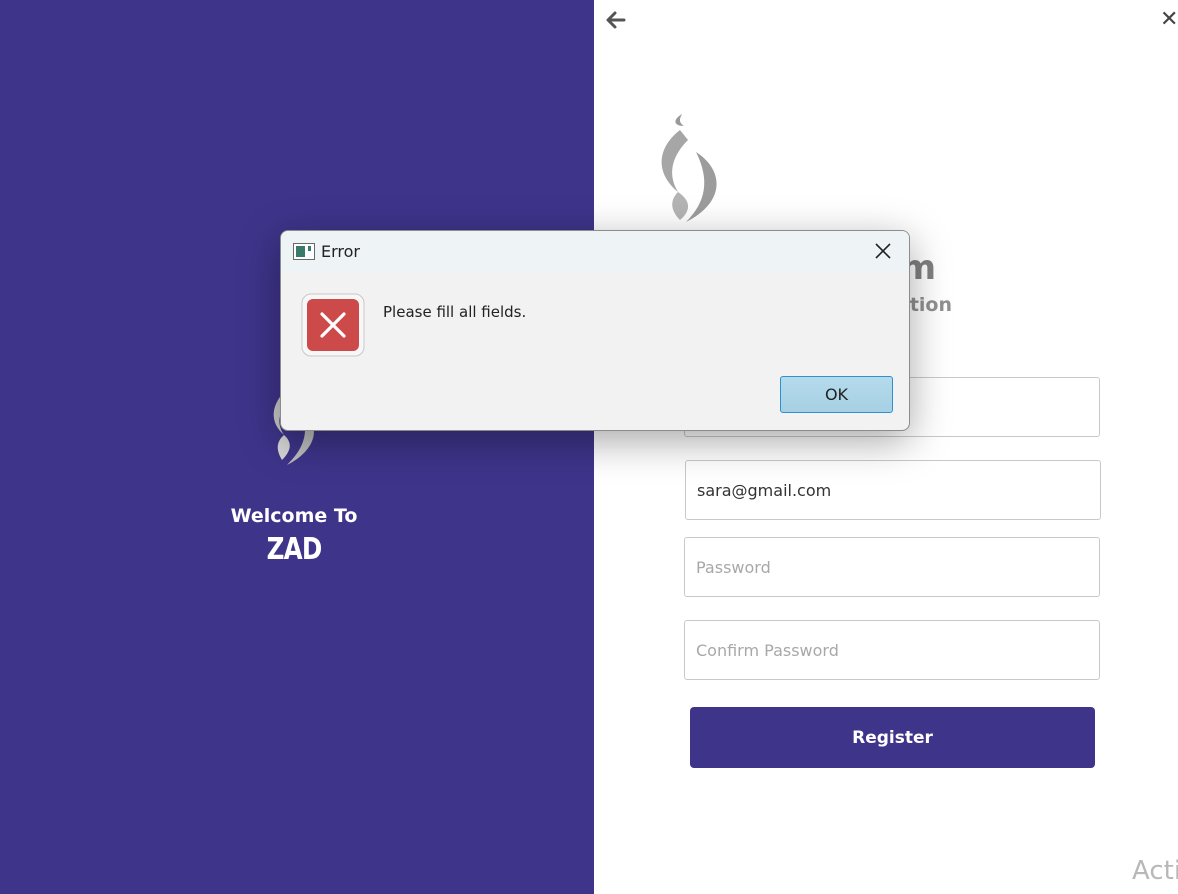 This screenshot has width=1178, height=894. I want to click on dialog-message: Please fill all fields., so click(455, 312).